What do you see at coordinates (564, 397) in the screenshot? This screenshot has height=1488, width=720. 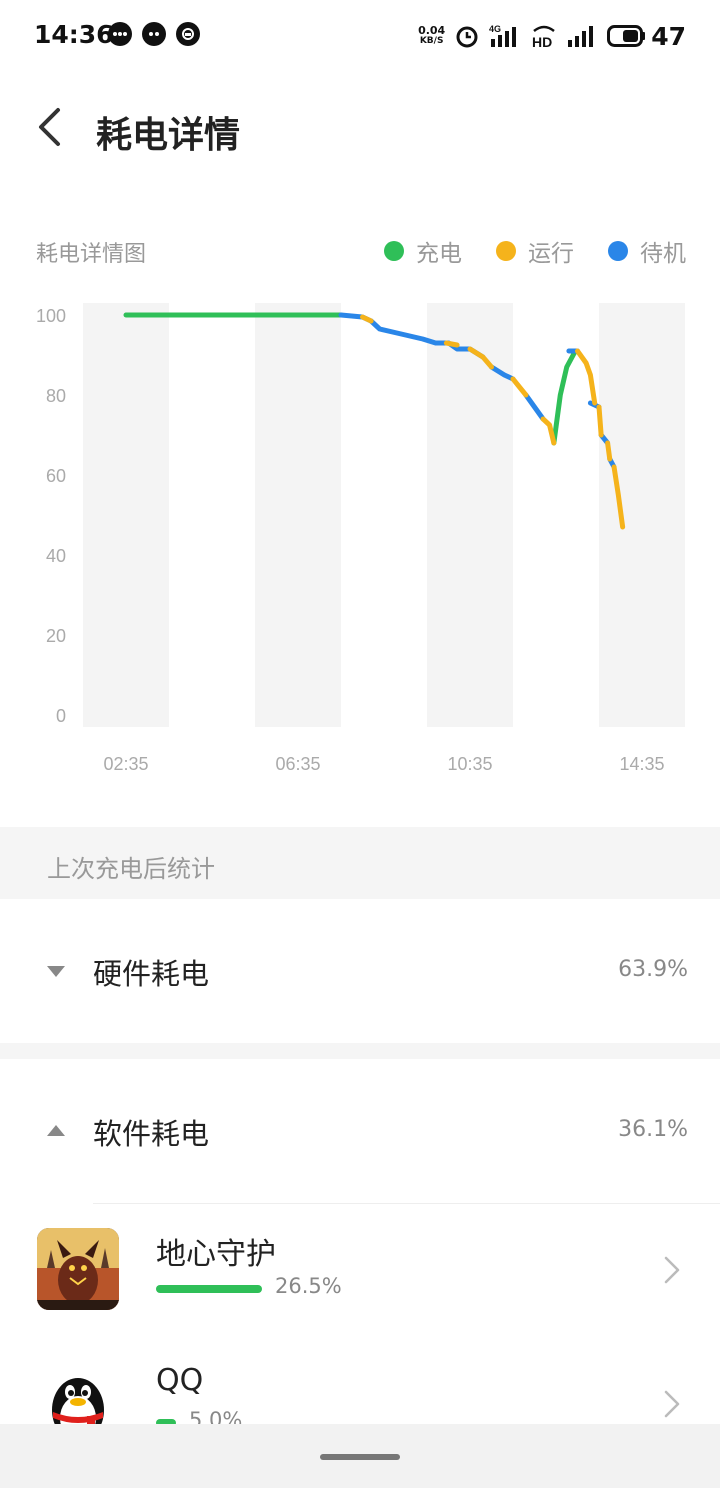 I see `series-line-充电` at bounding box center [564, 397].